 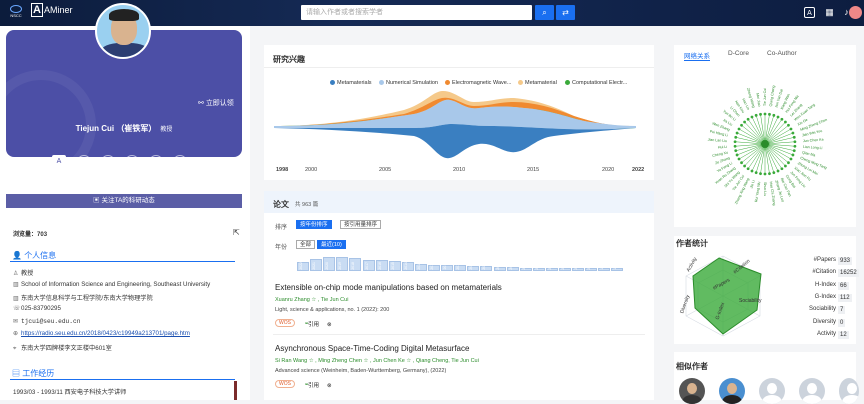 What do you see at coordinates (578, 266) in the screenshot?
I see `year-bar-2001: 2001` at bounding box center [578, 266].